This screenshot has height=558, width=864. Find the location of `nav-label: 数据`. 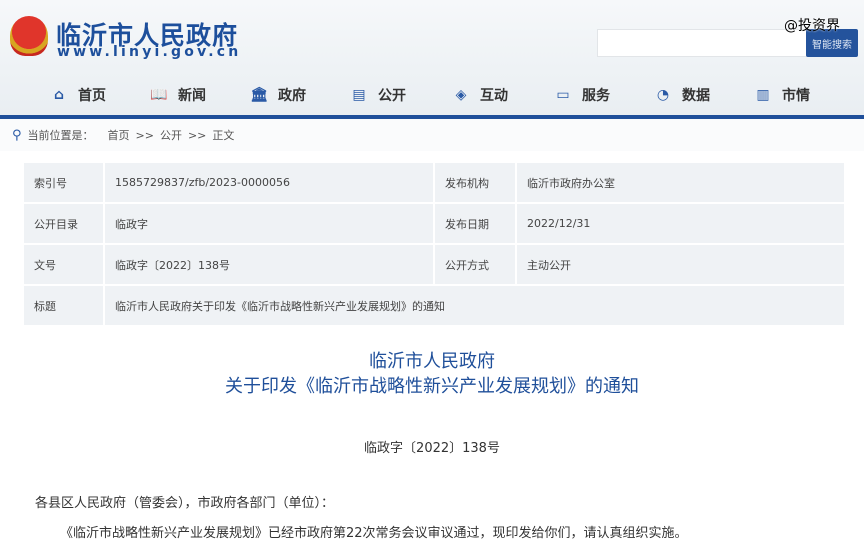

nav-label: 数据 is located at coordinates (696, 96).